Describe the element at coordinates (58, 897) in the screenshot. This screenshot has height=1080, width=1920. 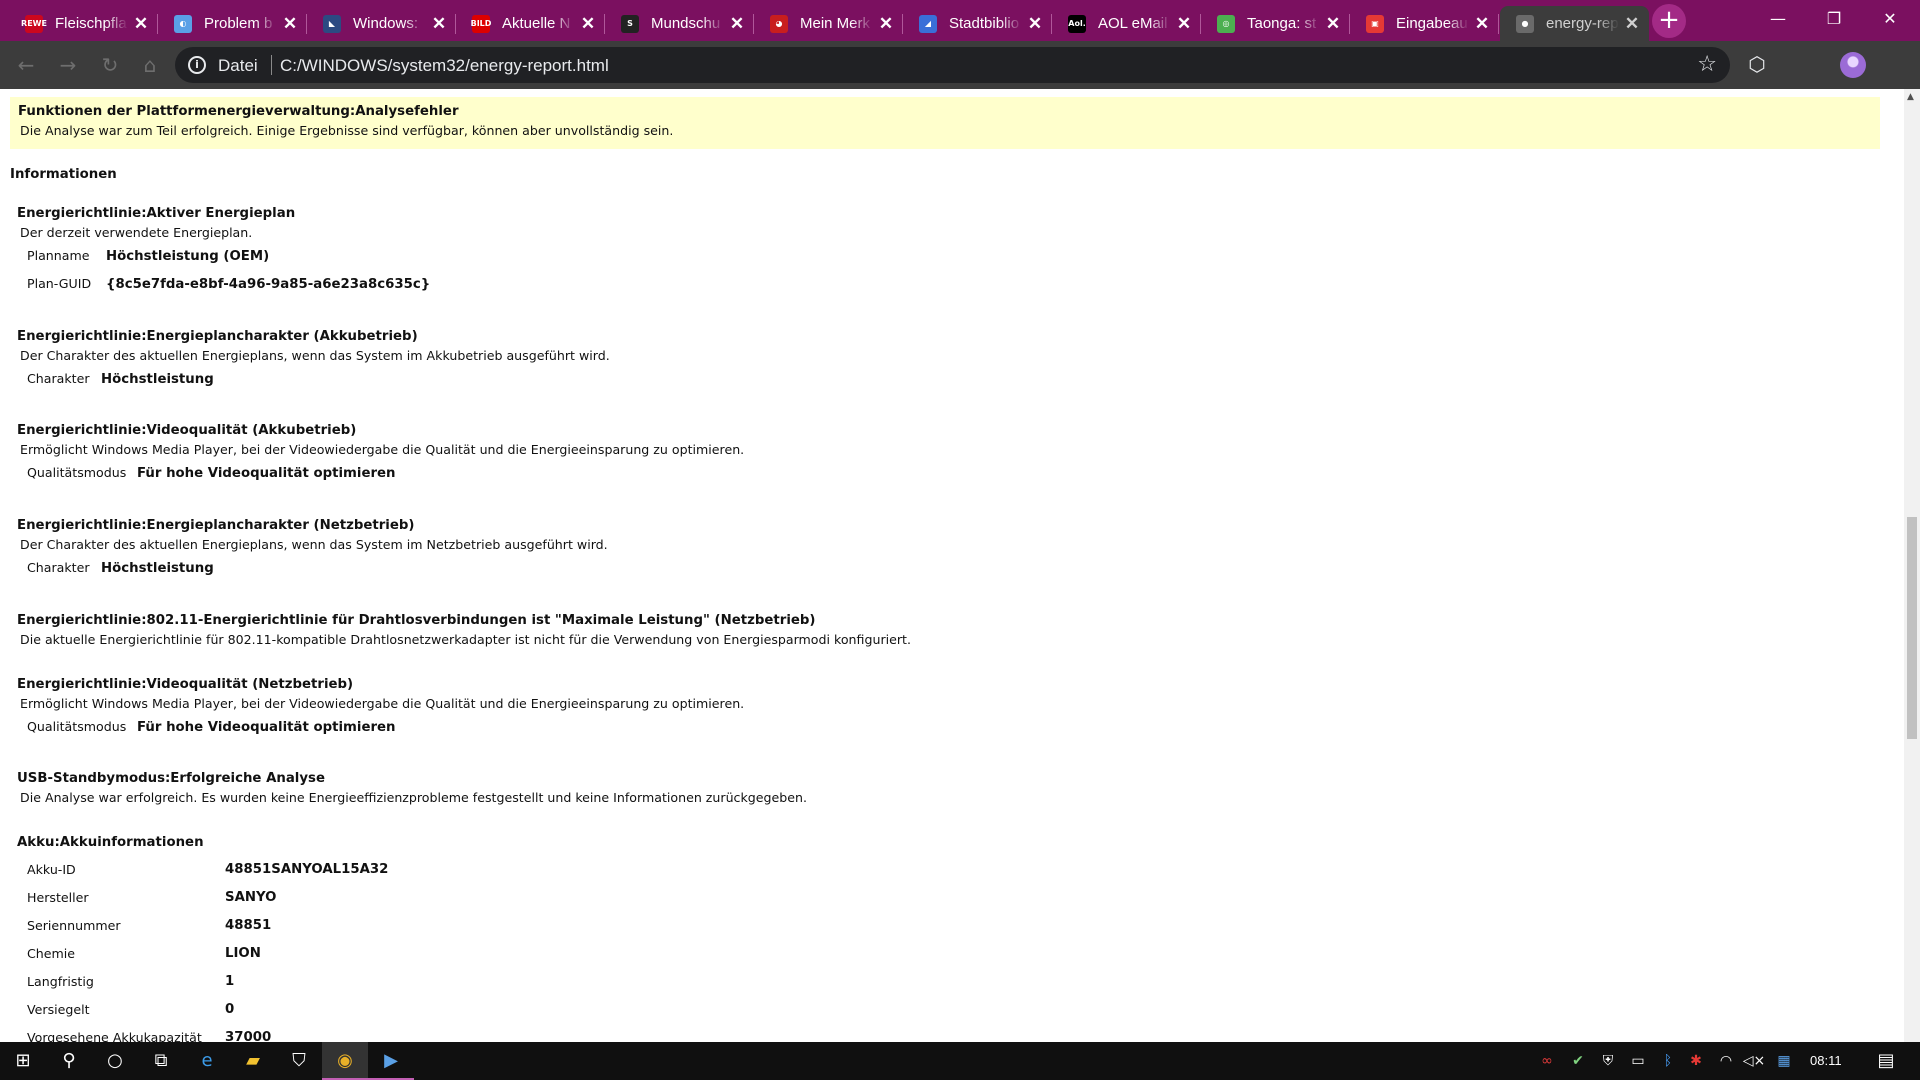
I see `field-label: Hersteller` at that location.